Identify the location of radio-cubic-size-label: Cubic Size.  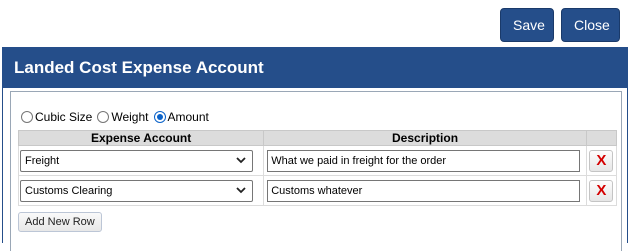
(63, 117).